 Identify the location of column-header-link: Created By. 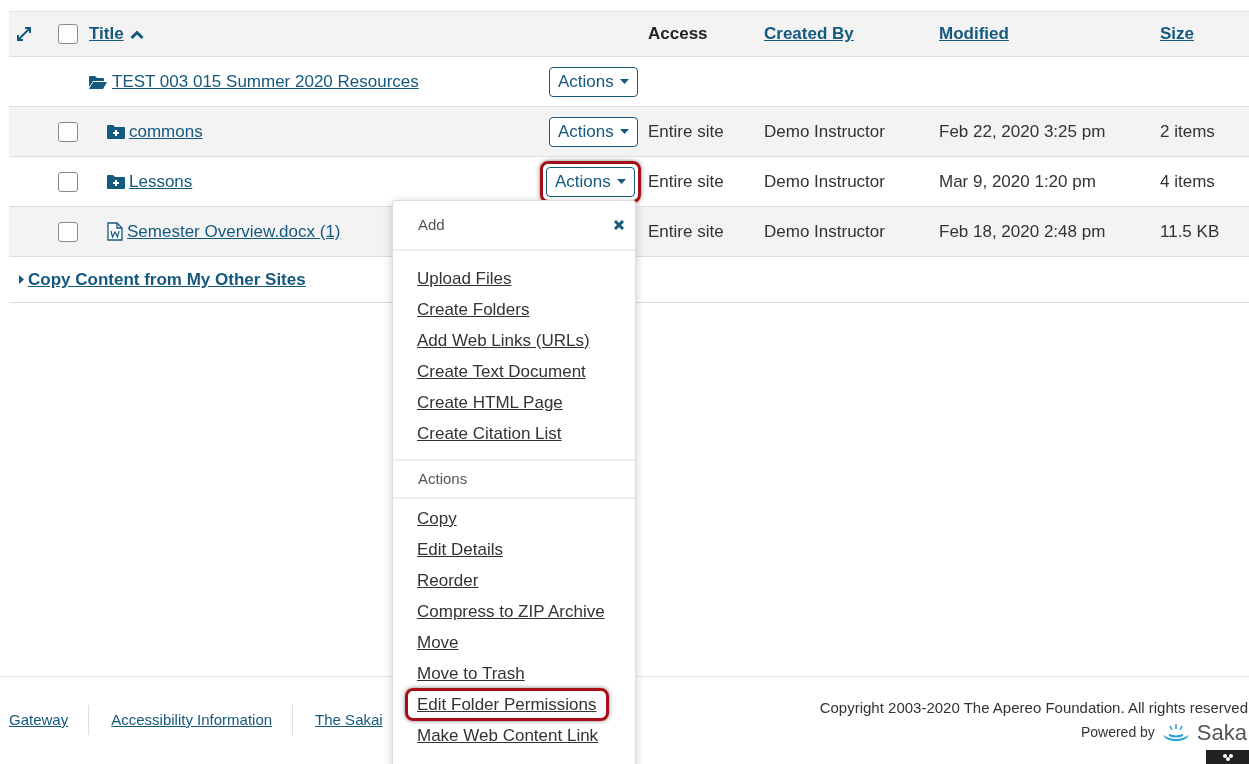
(809, 34).